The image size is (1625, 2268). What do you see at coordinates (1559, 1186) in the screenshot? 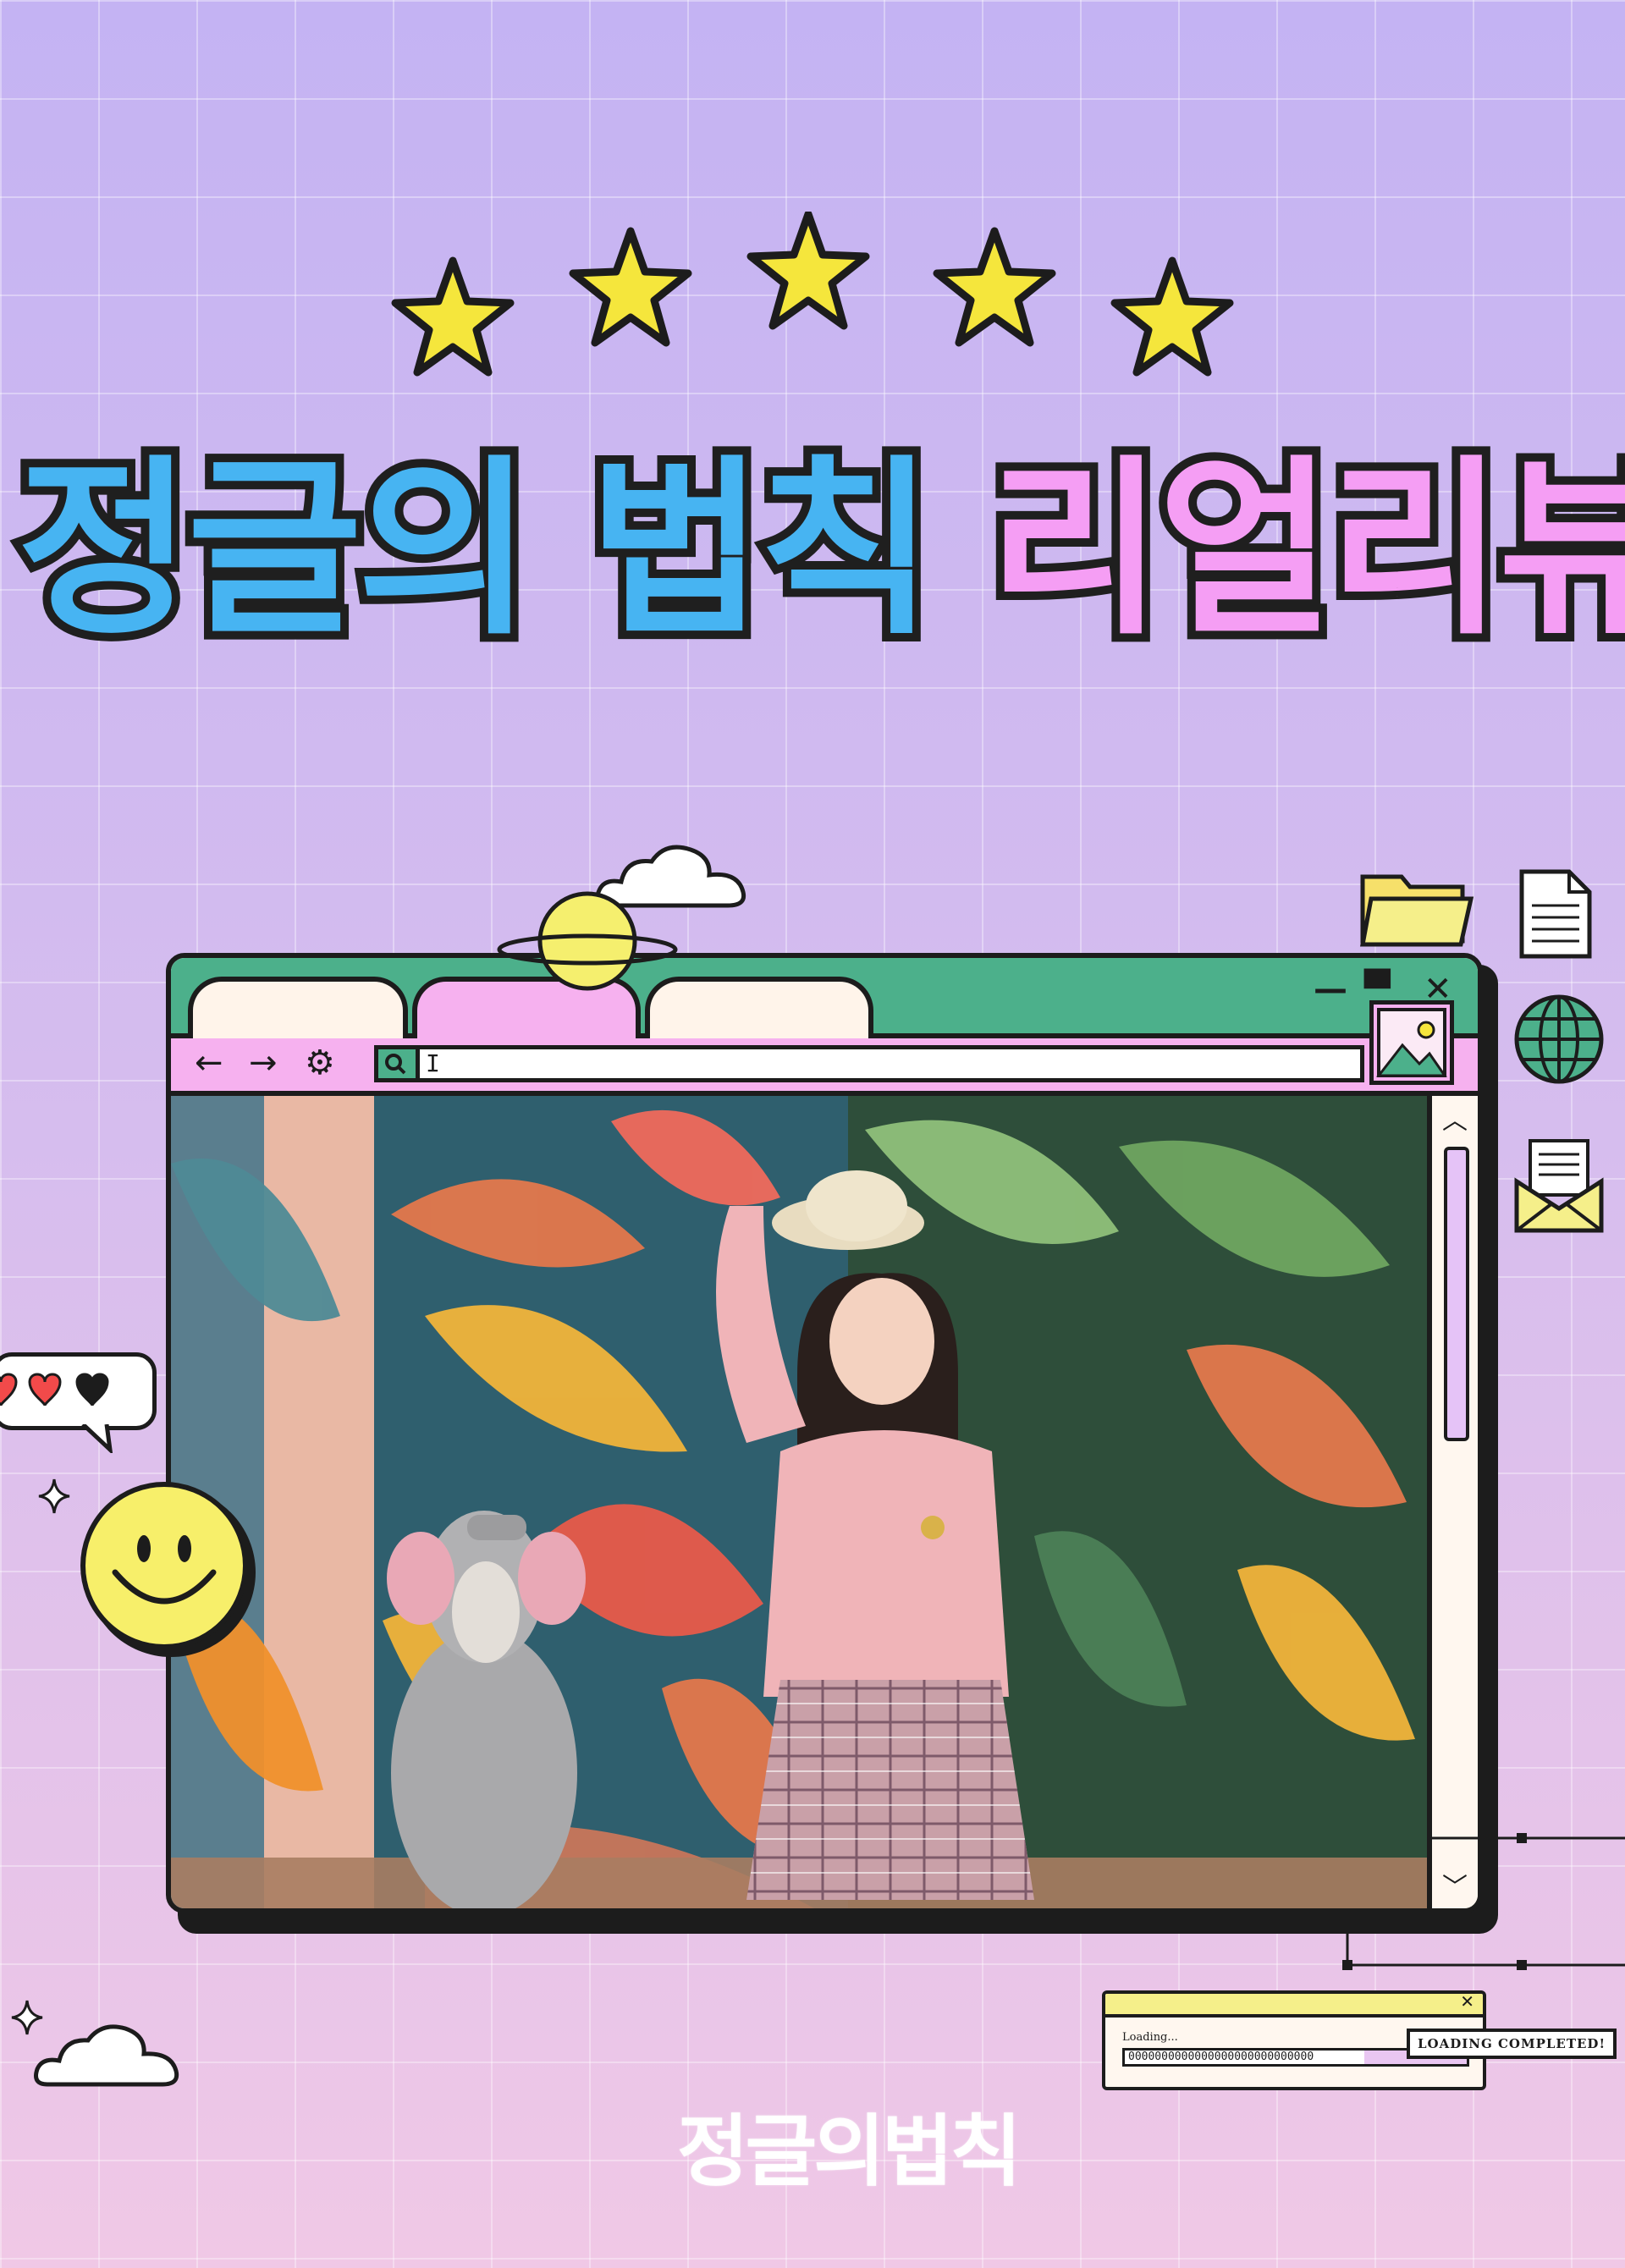
I see `envelope-icon` at bounding box center [1559, 1186].